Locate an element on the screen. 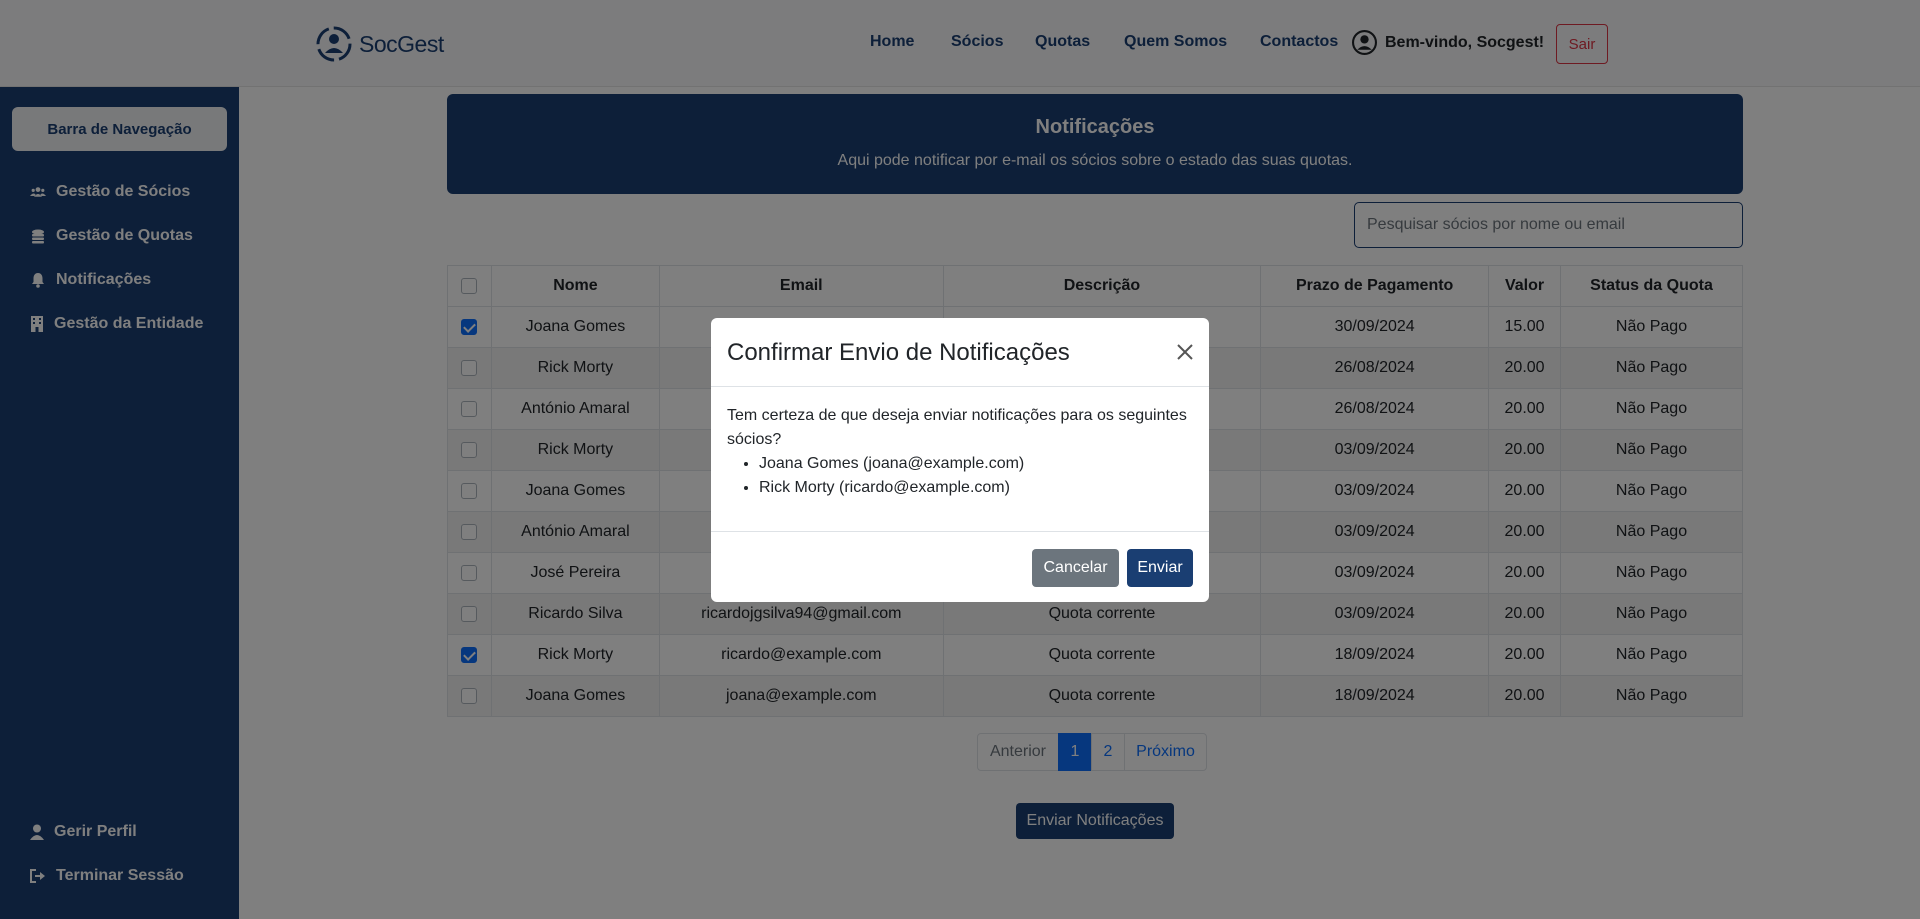  recipient-item: Rick Morty (ricardo@example.com) is located at coordinates (974, 488).